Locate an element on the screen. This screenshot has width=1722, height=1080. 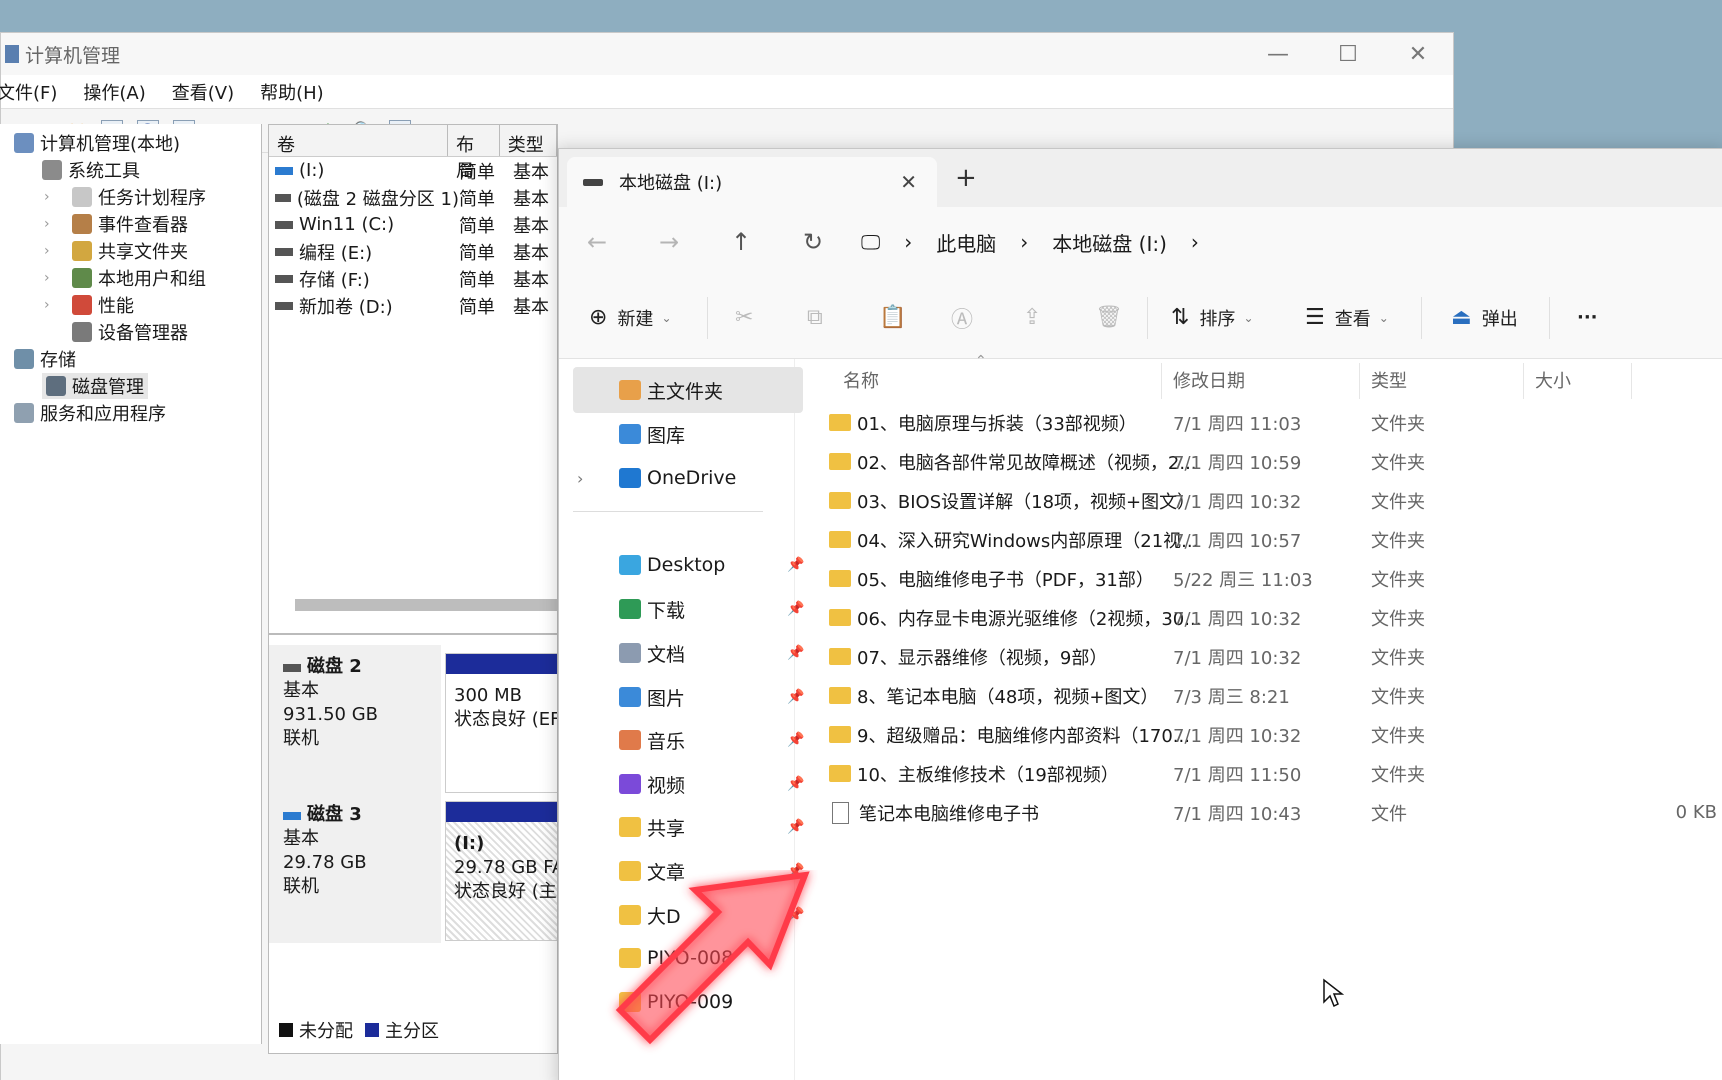
refresh-icon: ↻ is located at coordinates (813, 242).